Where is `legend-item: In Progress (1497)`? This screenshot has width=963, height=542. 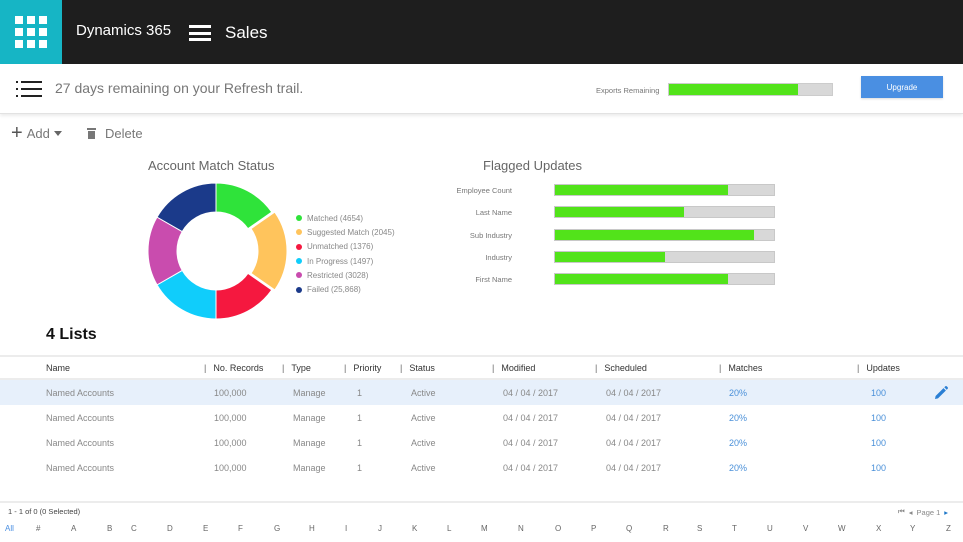 legend-item: In Progress (1497) is located at coordinates (345, 261).